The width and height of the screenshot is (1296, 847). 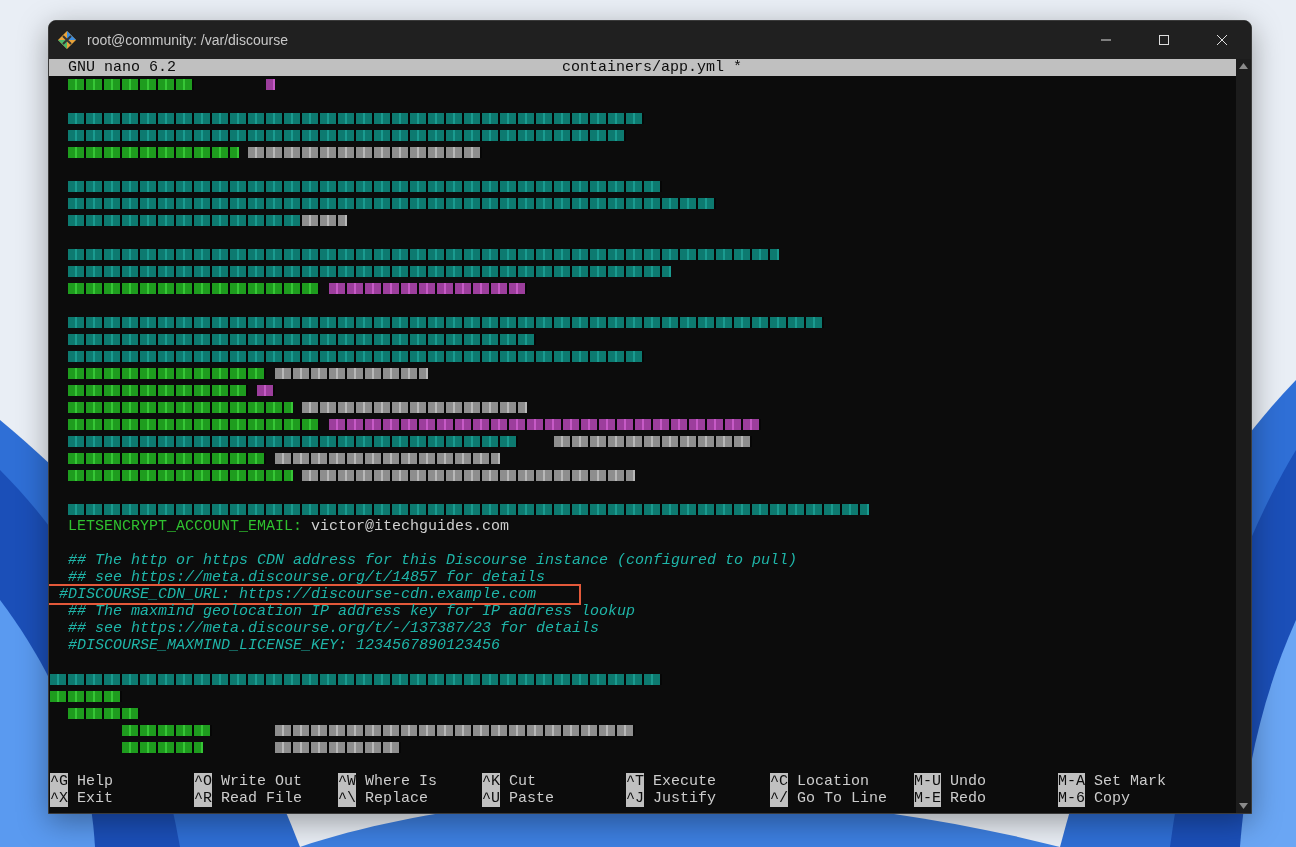 What do you see at coordinates (1130, 781) in the screenshot?
I see `shortcut-label: Set Mark` at bounding box center [1130, 781].